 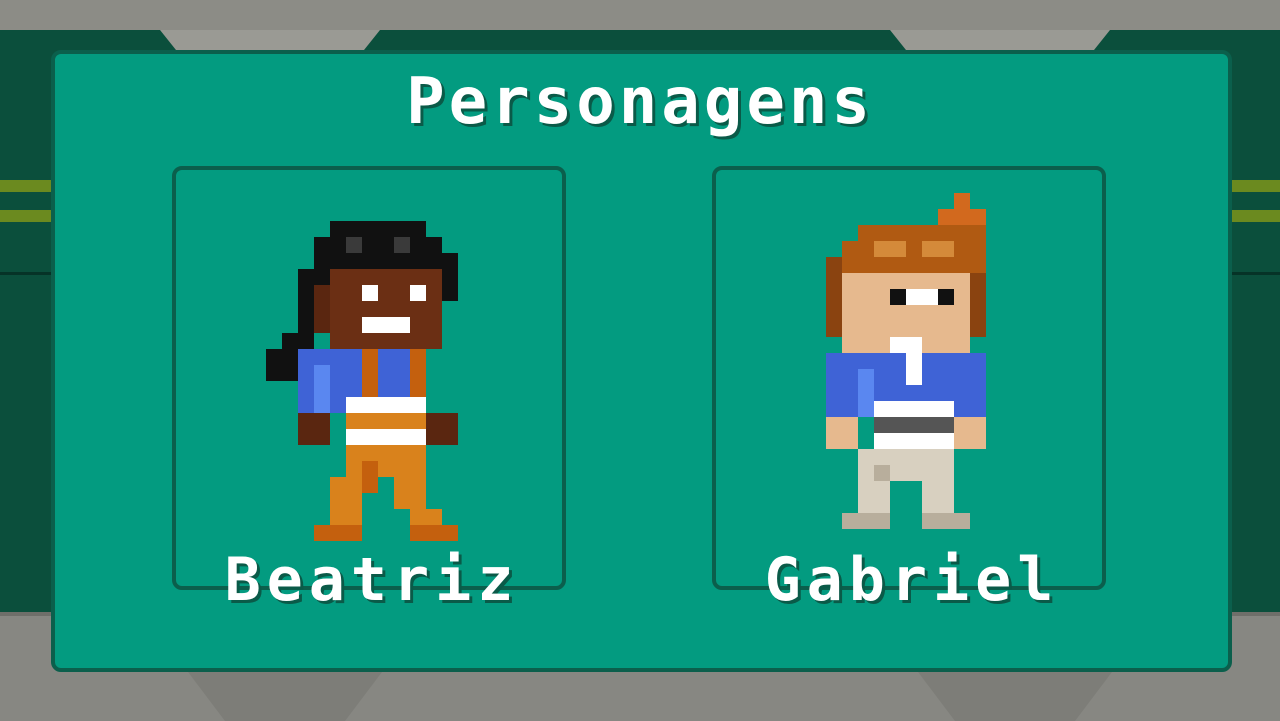 What do you see at coordinates (1254, 186) in the screenshot?
I see `wall-stripe-right` at bounding box center [1254, 186].